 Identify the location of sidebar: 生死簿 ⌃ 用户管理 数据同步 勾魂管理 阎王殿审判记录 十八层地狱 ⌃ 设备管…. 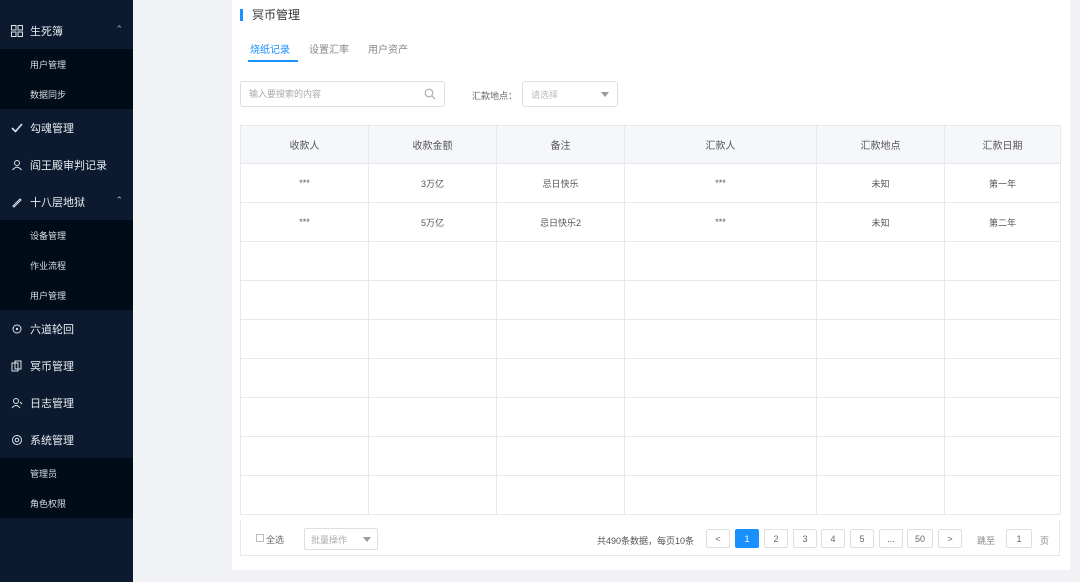
(66, 291).